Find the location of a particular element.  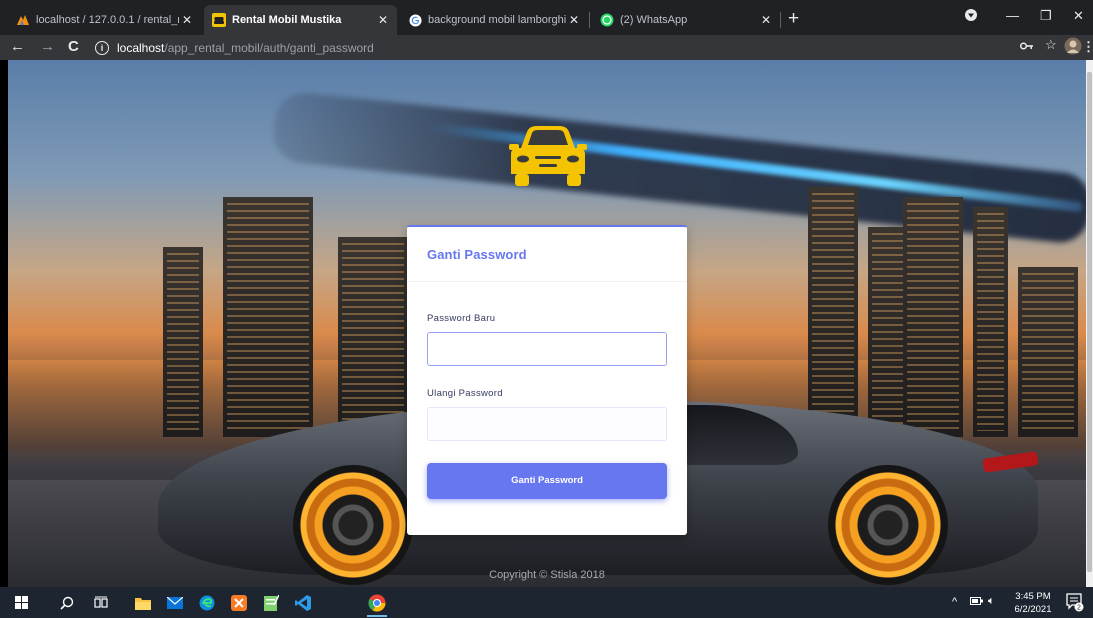

windows-taskbar: ^ 🔈︎ 3:45 PM 6/2/2021 2 is located at coordinates (546, 602).